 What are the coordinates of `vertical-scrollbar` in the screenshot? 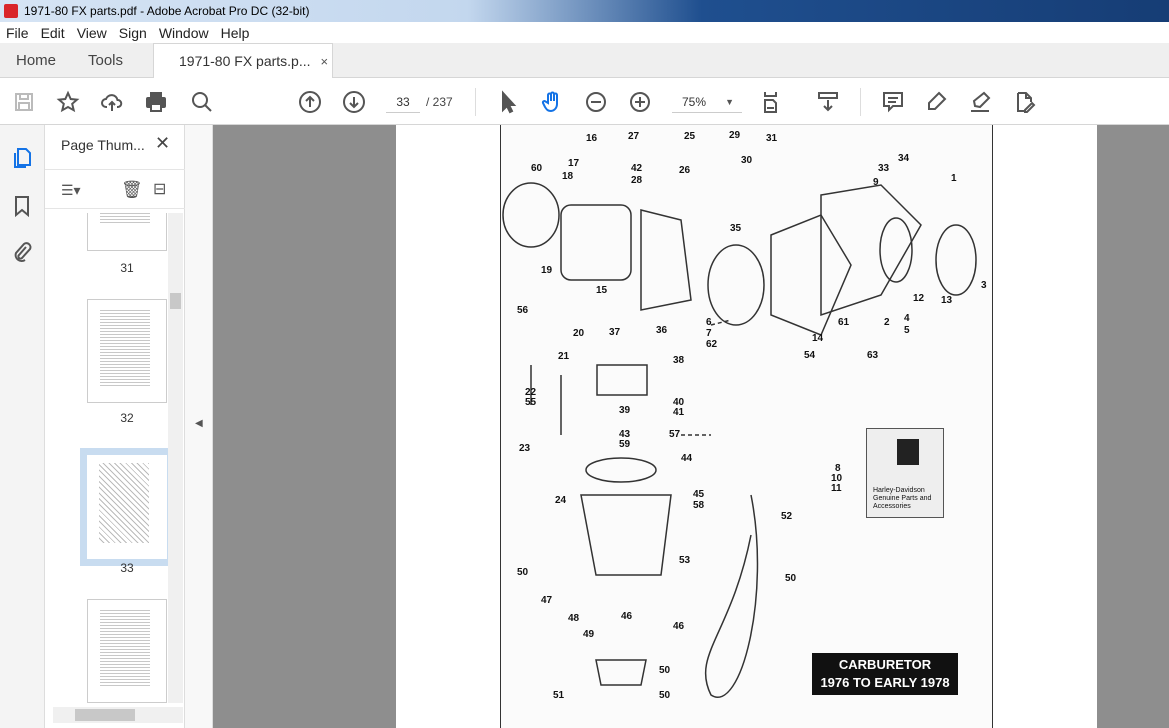 It's located at (175, 458).